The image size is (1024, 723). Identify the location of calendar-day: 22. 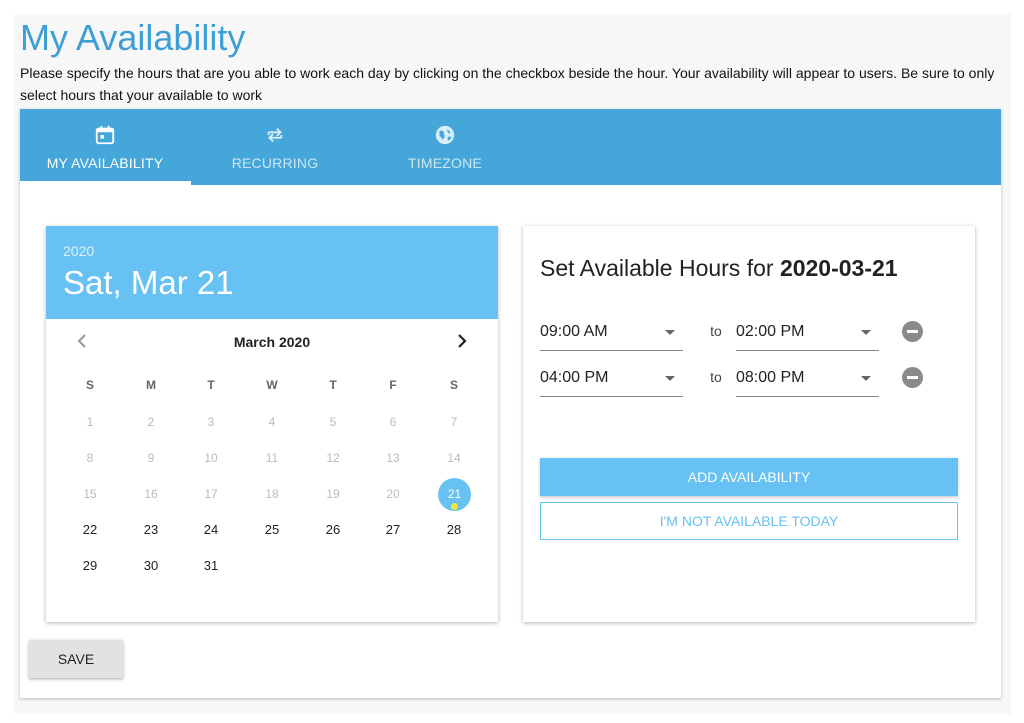
(90, 530).